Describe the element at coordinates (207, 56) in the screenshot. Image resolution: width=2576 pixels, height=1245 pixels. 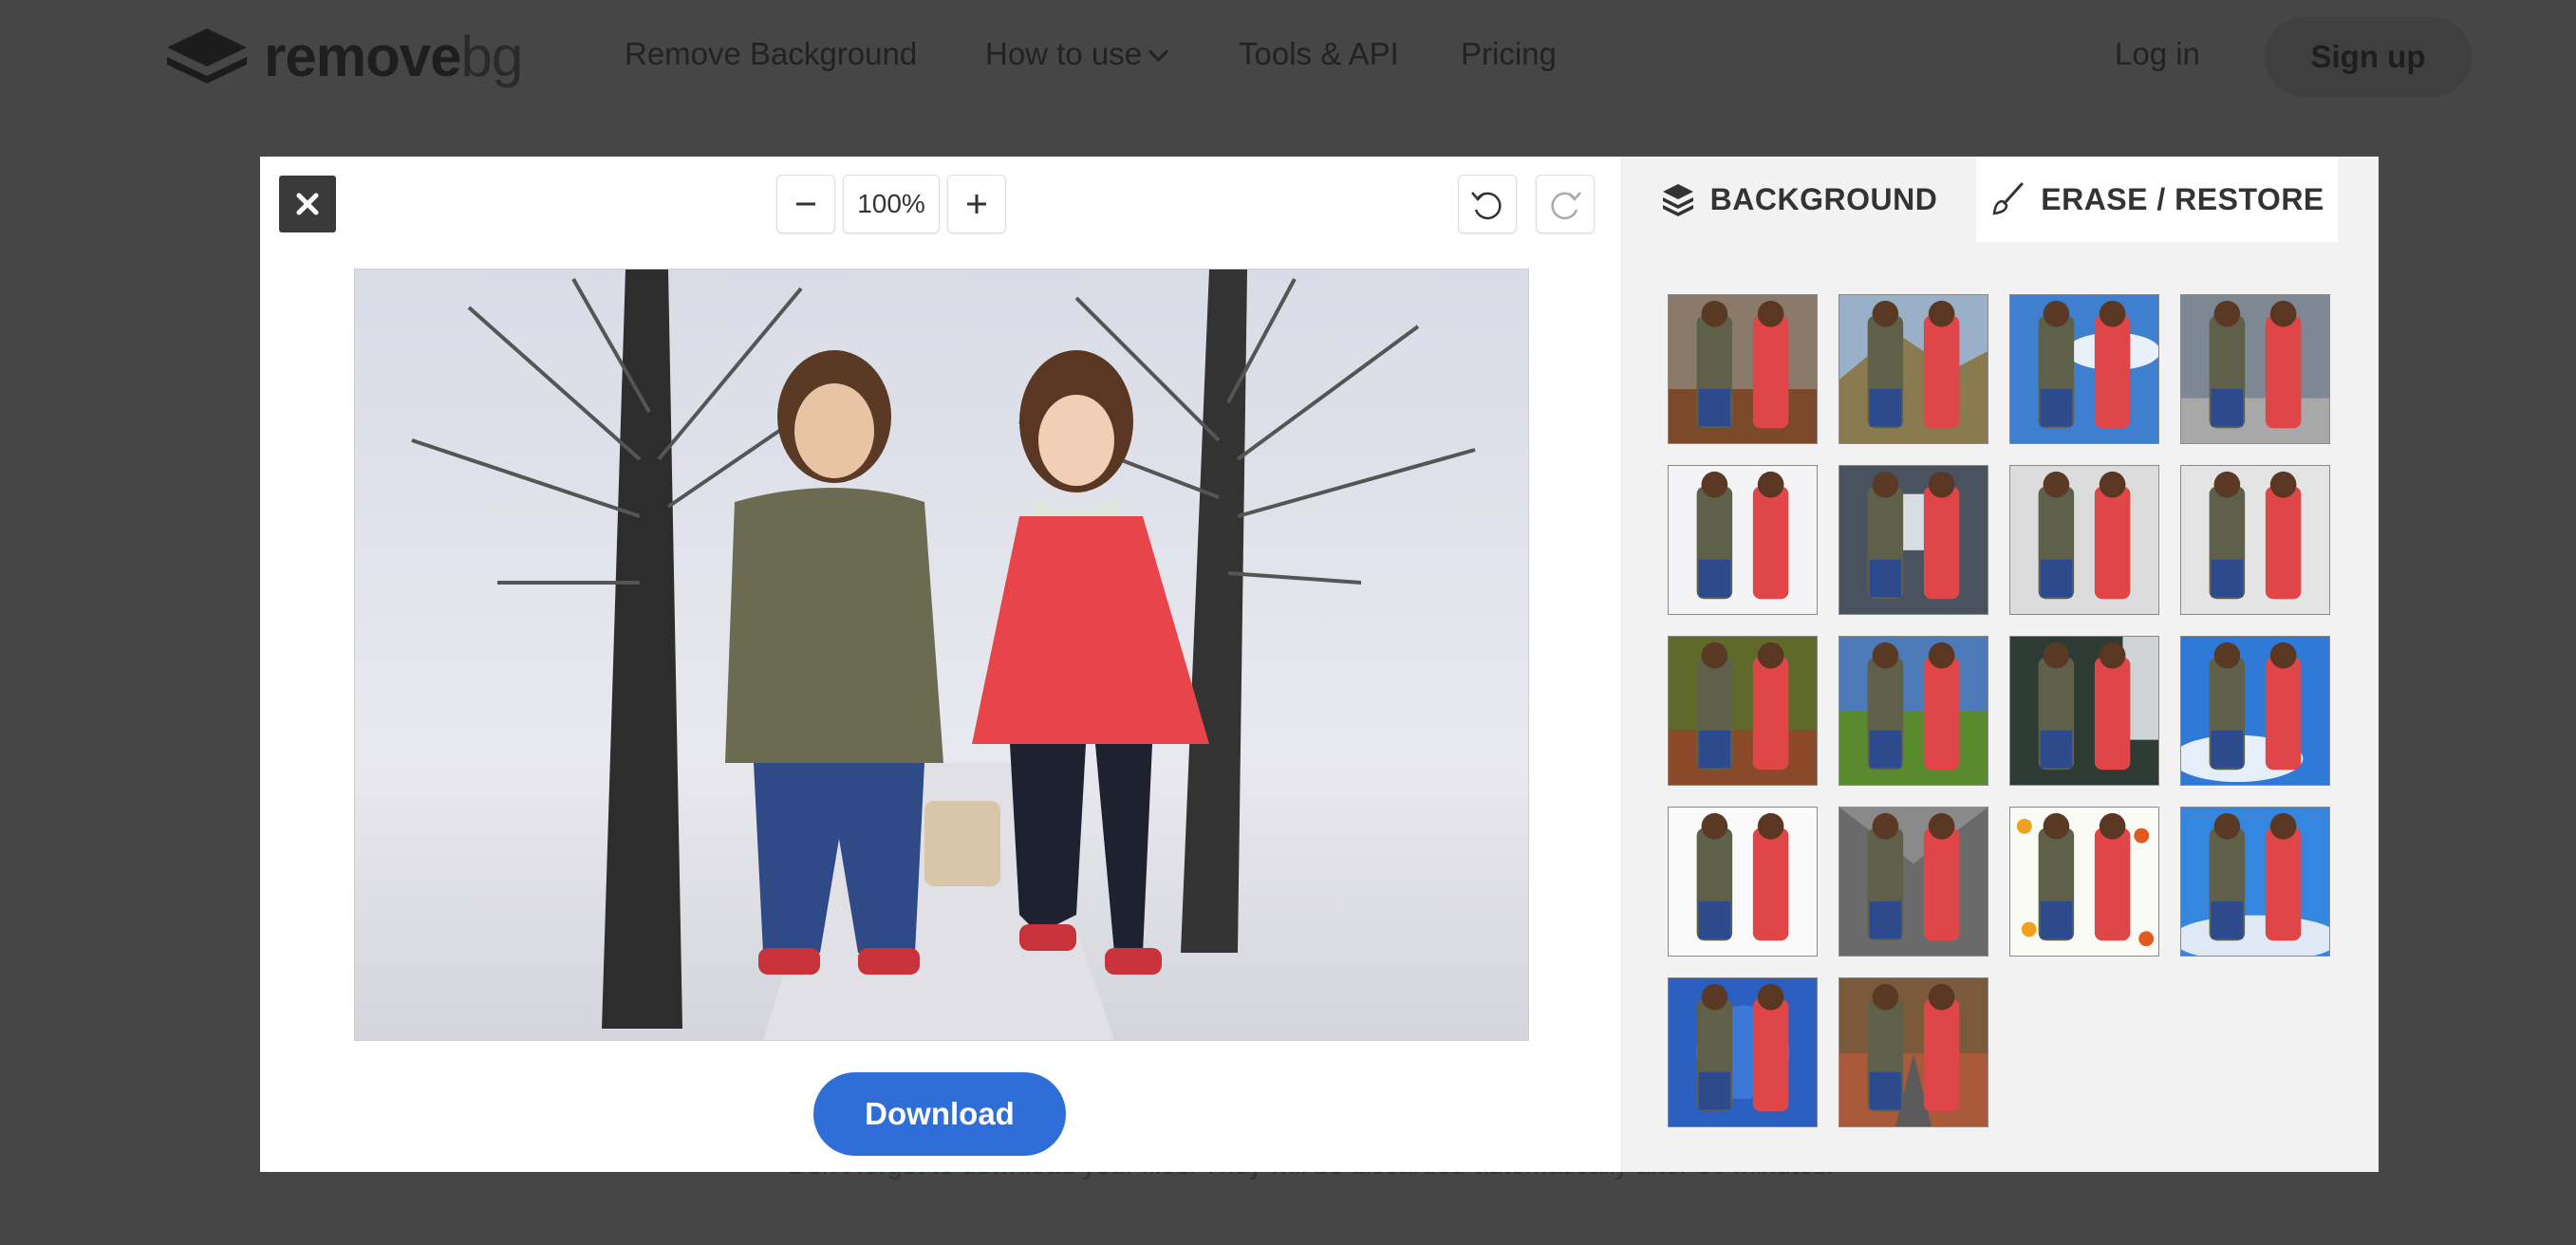
I see `layers-logo-icon` at that location.